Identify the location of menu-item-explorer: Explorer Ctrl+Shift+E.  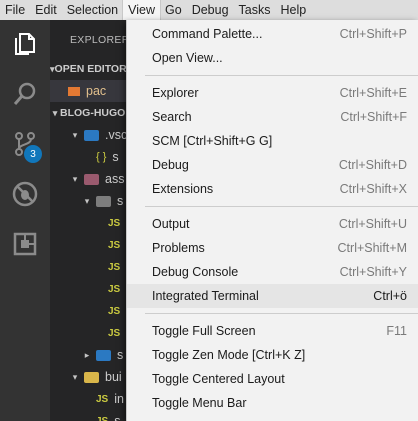
(272, 93).